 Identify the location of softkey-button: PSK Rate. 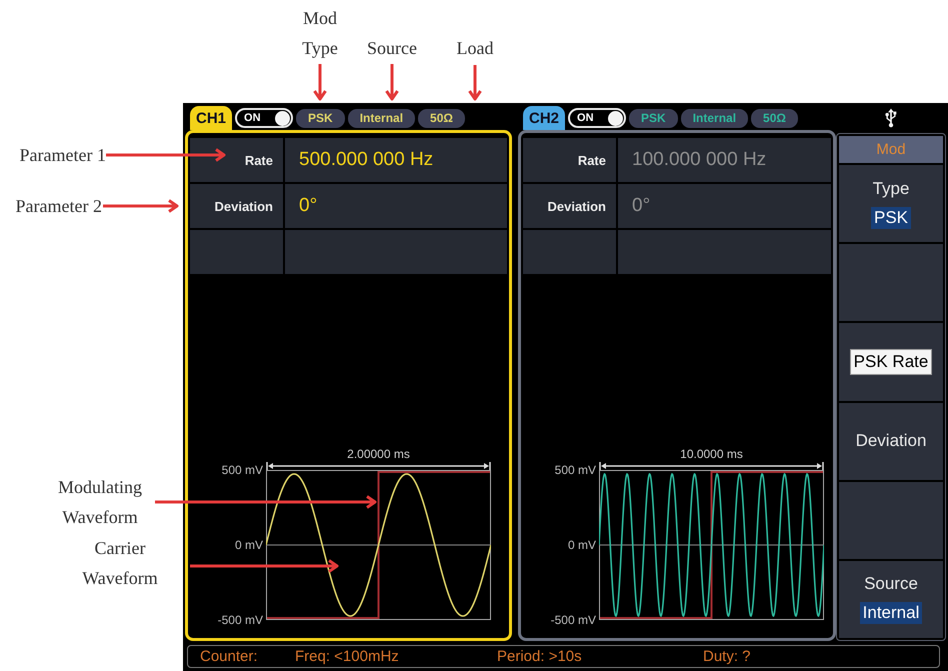
(891, 362).